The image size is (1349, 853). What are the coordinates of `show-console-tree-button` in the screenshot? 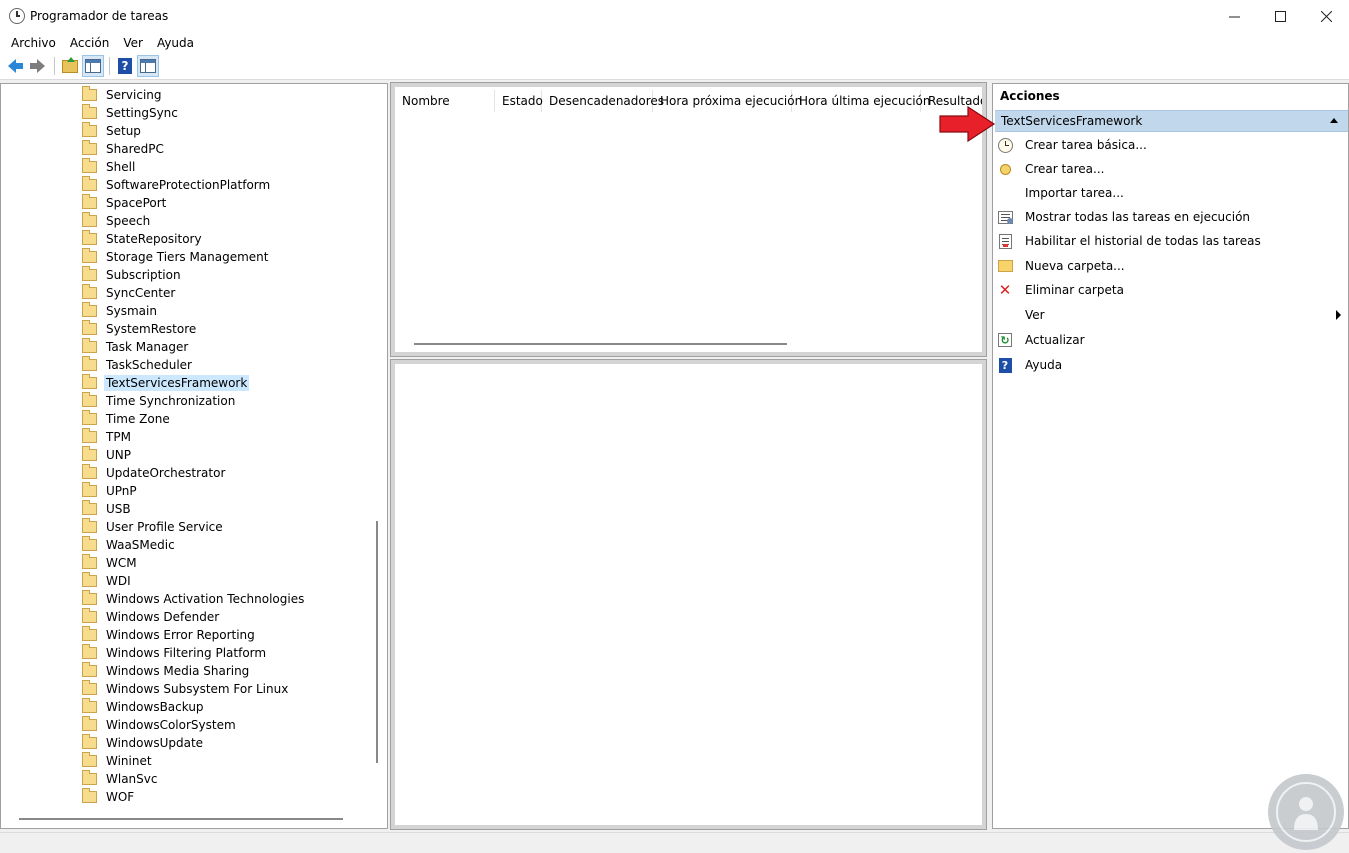 It's located at (93, 66).